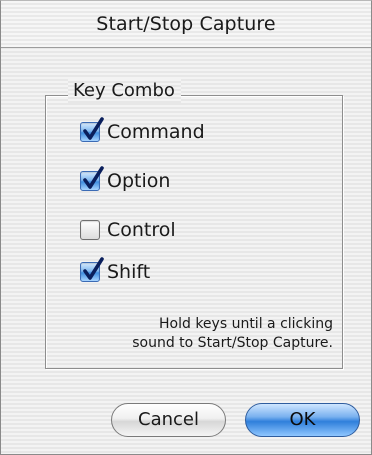 The image size is (372, 455). What do you see at coordinates (139, 181) in the screenshot?
I see `option-checkbox-label: Option` at bounding box center [139, 181].